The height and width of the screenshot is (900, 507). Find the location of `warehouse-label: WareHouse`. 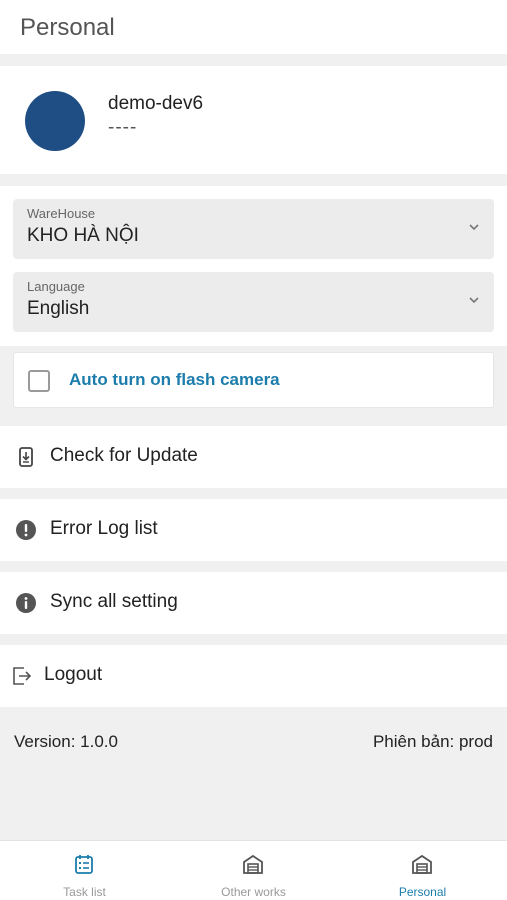

warehouse-label: WareHouse is located at coordinates (61, 213).